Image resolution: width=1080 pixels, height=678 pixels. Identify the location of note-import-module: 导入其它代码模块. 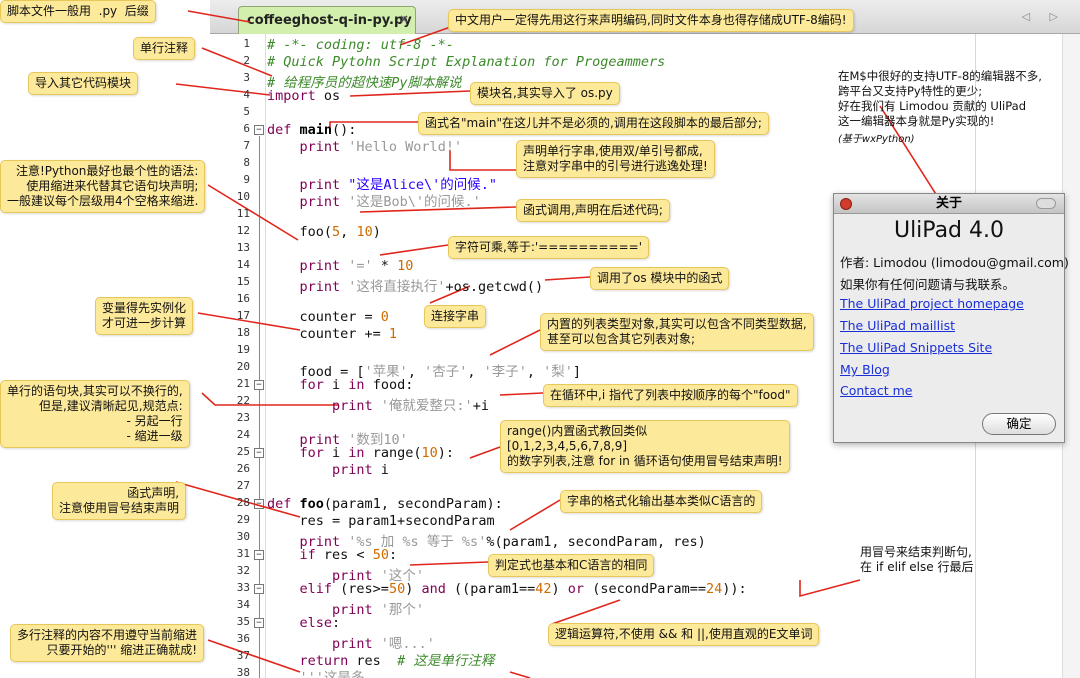
(83, 83).